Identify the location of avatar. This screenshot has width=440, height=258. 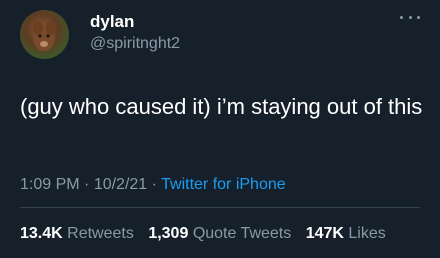
(44, 34).